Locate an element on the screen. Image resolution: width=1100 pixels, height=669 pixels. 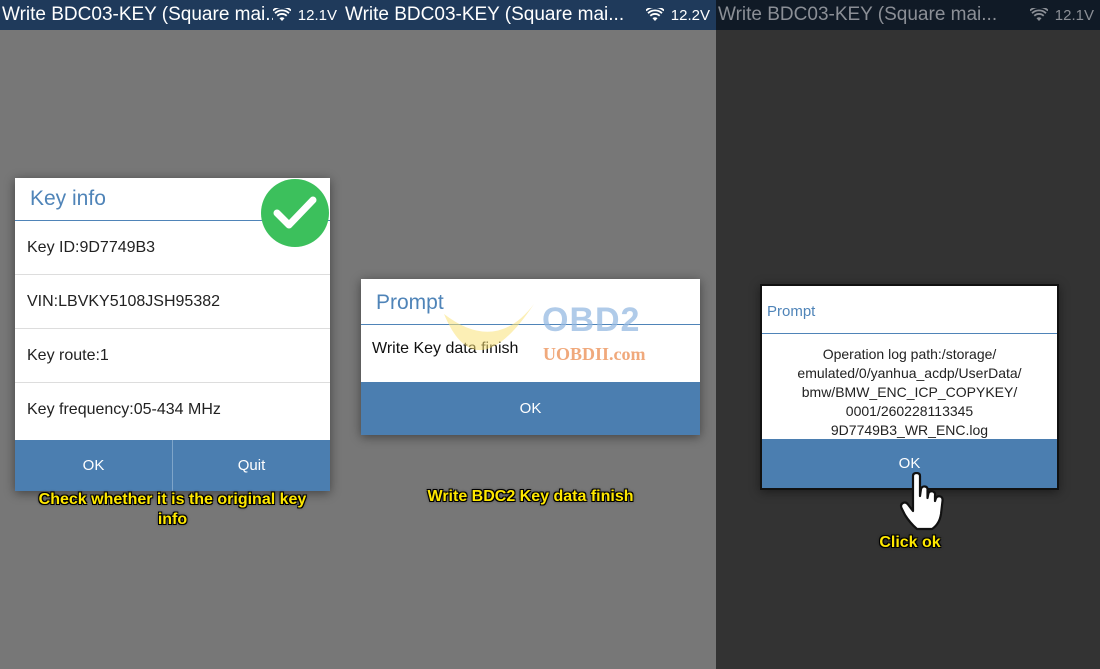
caption-click-ok: Click ok is located at coordinates (910, 542).